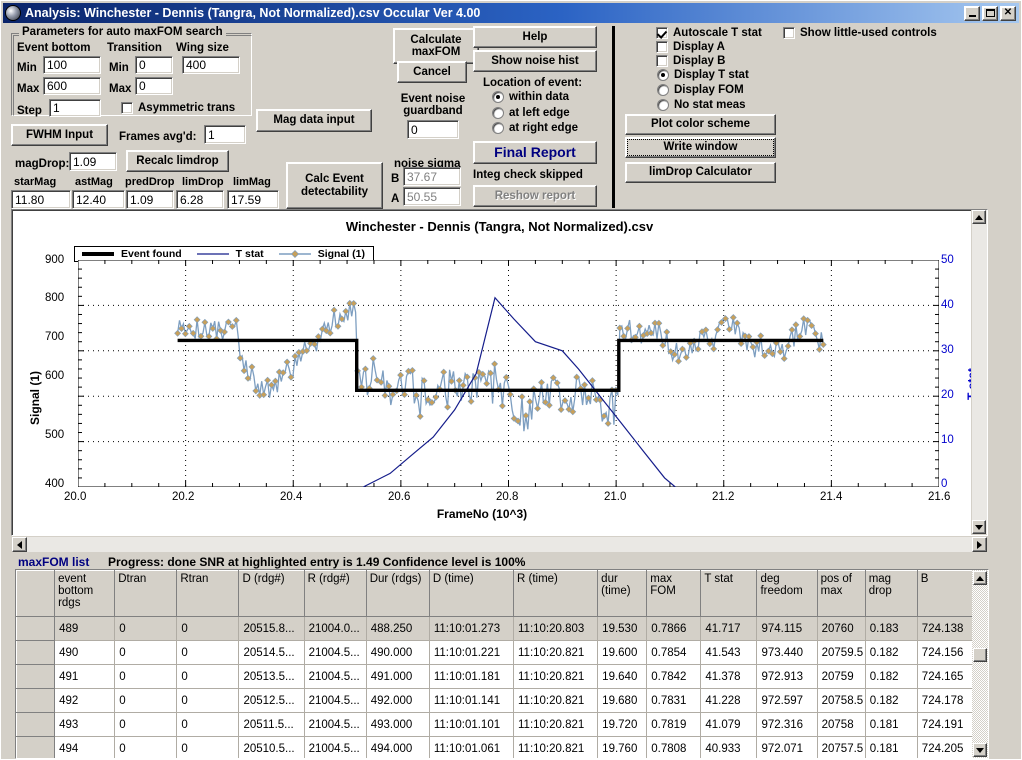 This screenshot has width=1022, height=760. What do you see at coordinates (980, 664) in the screenshot?
I see `table-vertical-scrollbar` at bounding box center [980, 664].